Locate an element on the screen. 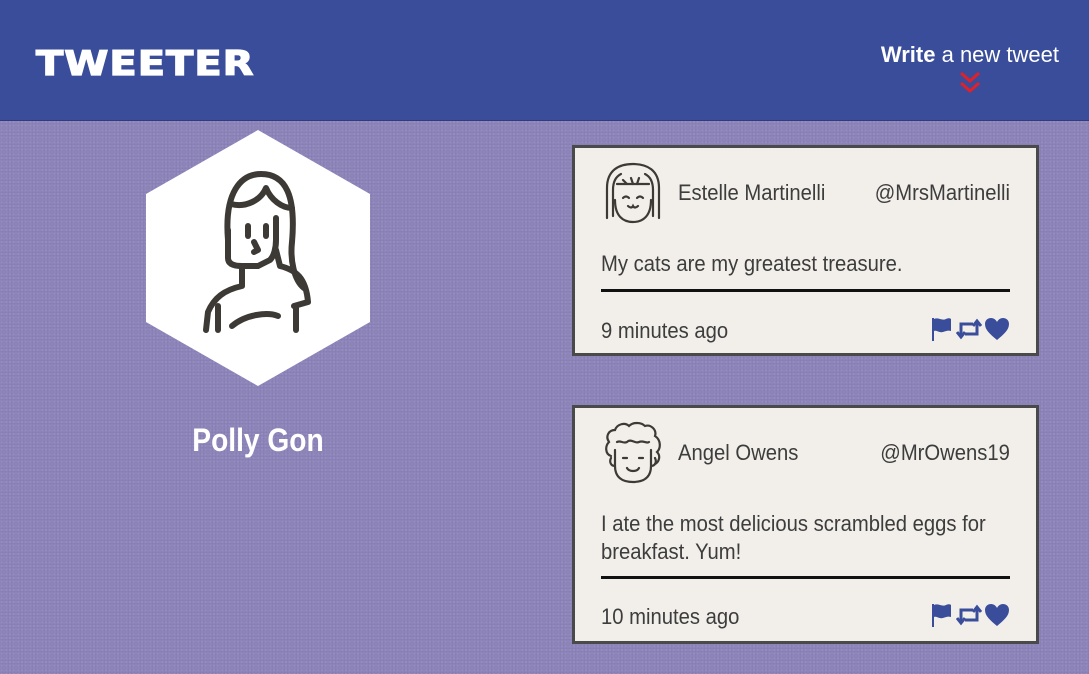 This screenshot has width=1089, height=674. compose-label-rest: a new tweet is located at coordinates (997, 54).